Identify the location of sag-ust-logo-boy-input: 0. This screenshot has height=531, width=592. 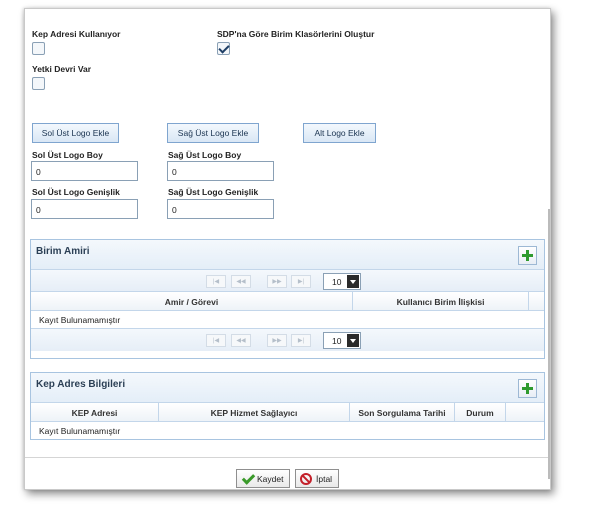
(220, 171).